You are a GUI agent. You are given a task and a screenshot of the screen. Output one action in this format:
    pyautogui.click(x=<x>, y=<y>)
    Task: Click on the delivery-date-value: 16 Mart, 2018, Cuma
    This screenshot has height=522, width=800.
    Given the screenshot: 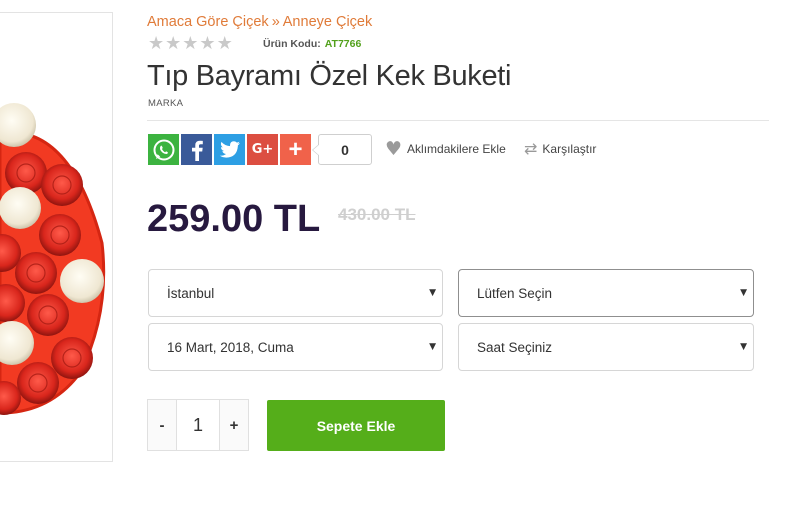 What is the action you would take?
    pyautogui.click(x=230, y=347)
    